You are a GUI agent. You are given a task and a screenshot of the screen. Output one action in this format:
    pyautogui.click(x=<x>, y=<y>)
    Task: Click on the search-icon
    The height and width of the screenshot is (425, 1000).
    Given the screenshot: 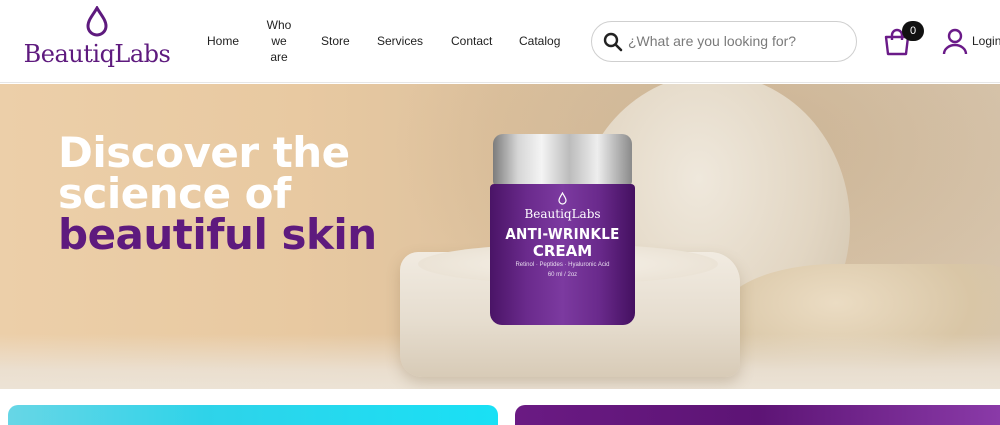 What is the action you would take?
    pyautogui.click(x=613, y=42)
    